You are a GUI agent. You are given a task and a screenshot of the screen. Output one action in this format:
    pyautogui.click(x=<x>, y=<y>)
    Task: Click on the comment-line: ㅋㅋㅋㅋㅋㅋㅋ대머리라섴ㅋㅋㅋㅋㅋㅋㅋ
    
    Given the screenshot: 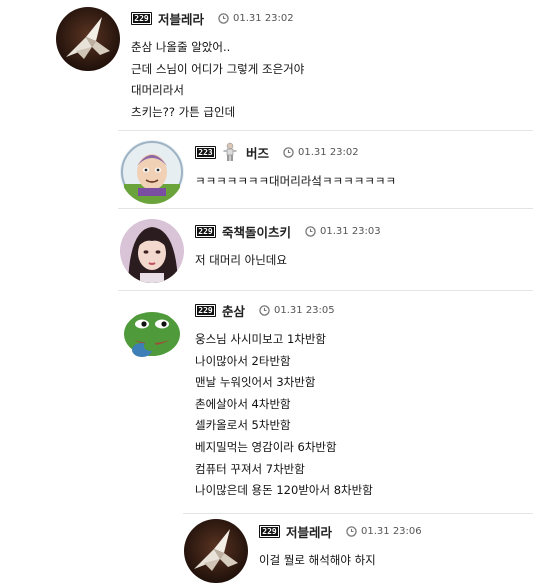 What is the action you would take?
    pyautogui.click(x=296, y=181)
    